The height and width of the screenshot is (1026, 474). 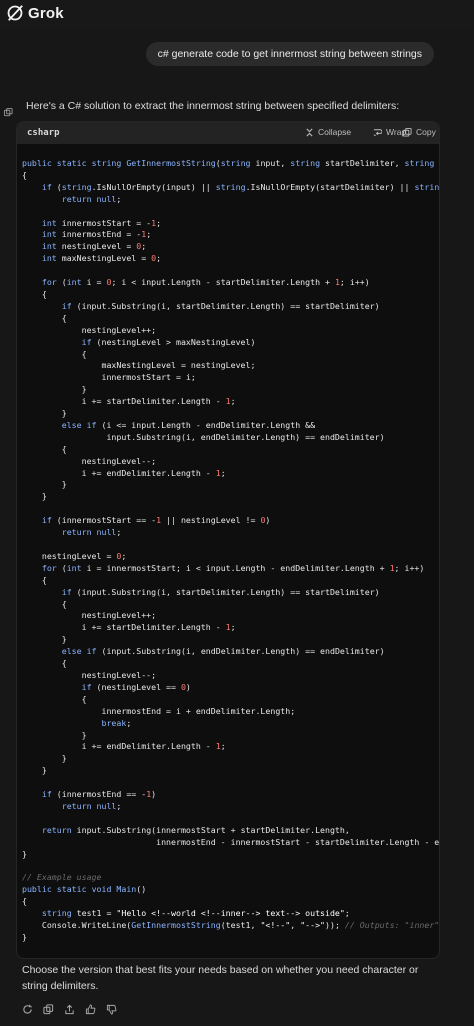 I want to click on grok-logo: Grok, so click(x=35, y=13).